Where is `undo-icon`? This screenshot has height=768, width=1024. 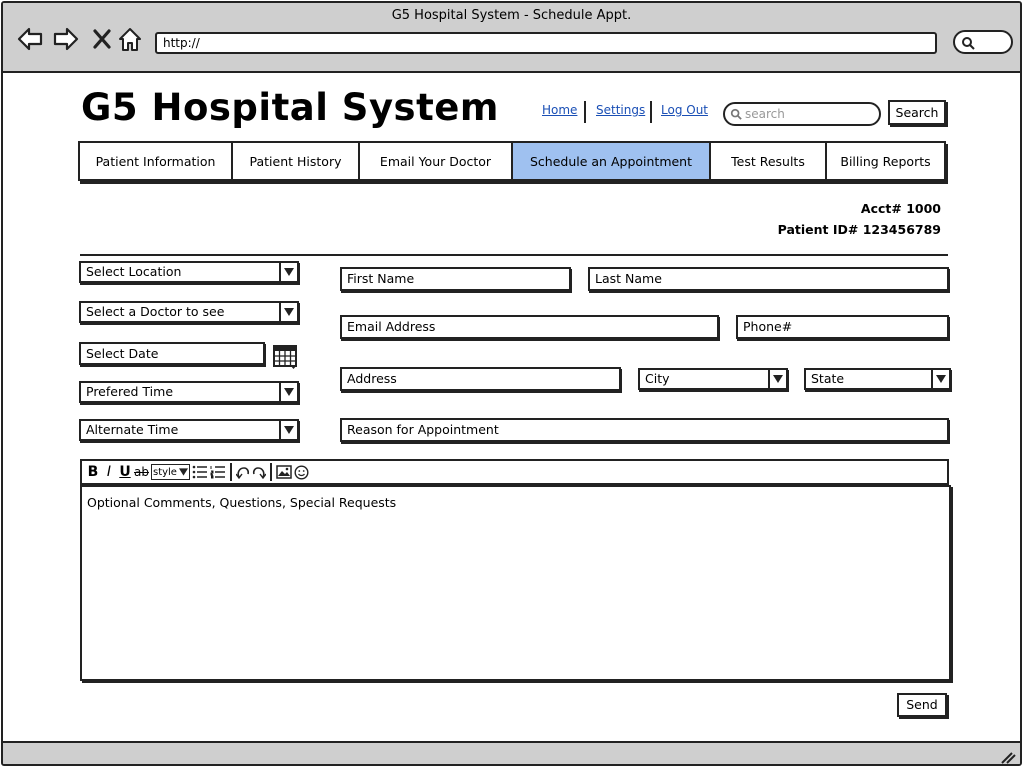
undo-icon is located at coordinates (242, 472).